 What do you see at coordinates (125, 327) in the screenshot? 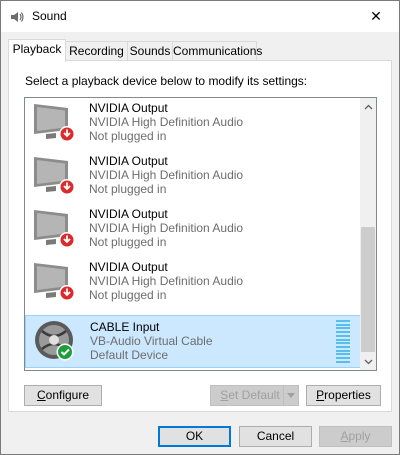
I see `device-name: CABLE Input` at bounding box center [125, 327].